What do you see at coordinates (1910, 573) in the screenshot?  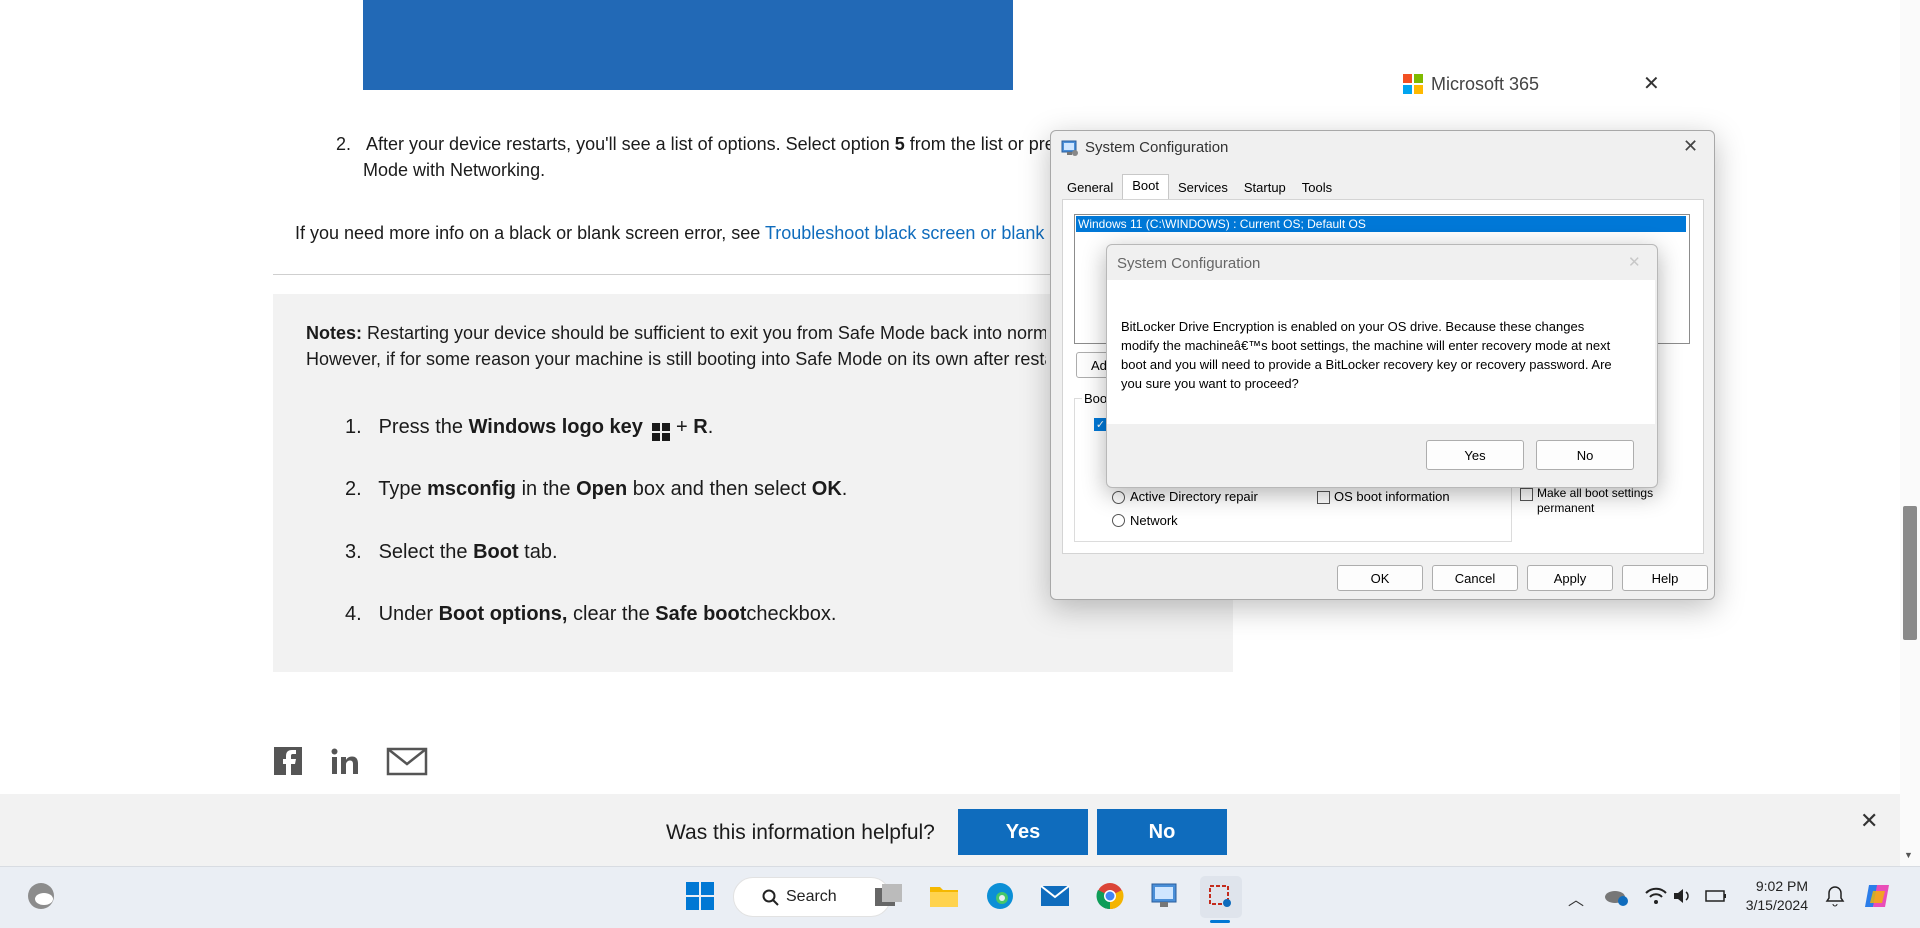 I see `scrollbar-thumb` at bounding box center [1910, 573].